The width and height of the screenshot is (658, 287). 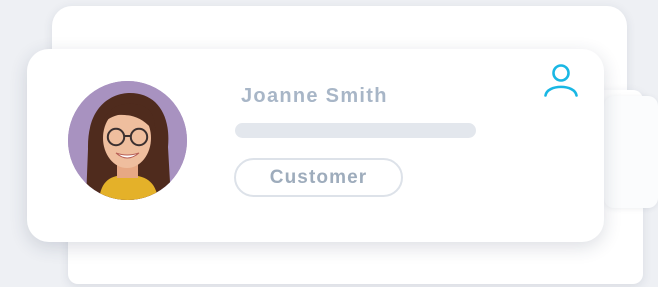 What do you see at coordinates (355, 130) in the screenshot?
I see `placeholder-info-bar` at bounding box center [355, 130].